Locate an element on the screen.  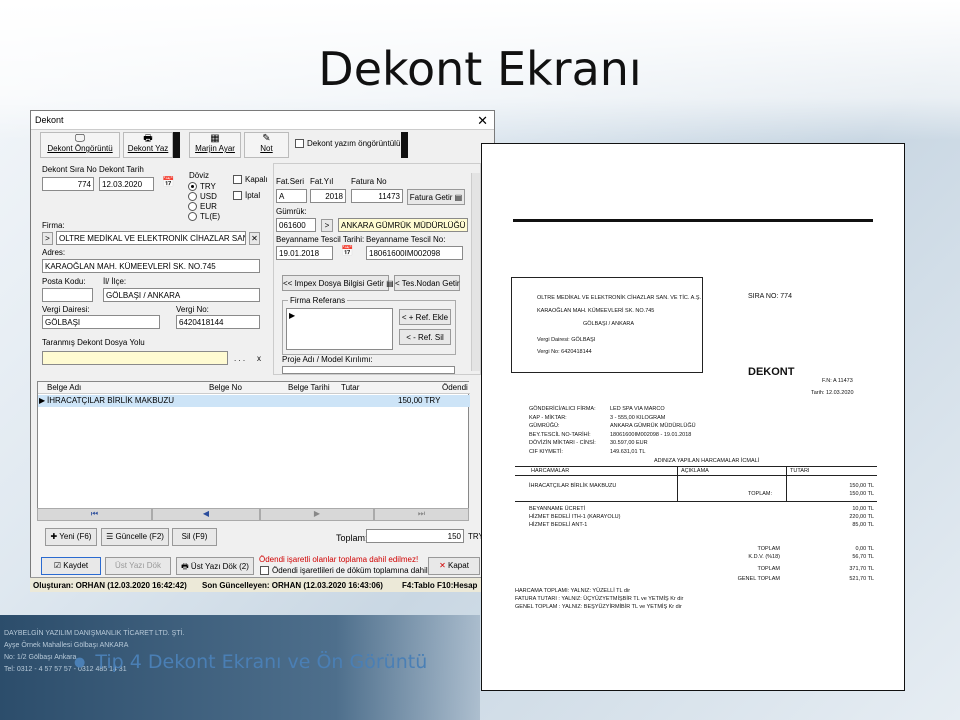
gumruk-label: Gümrük: is located at coordinates (291, 211).